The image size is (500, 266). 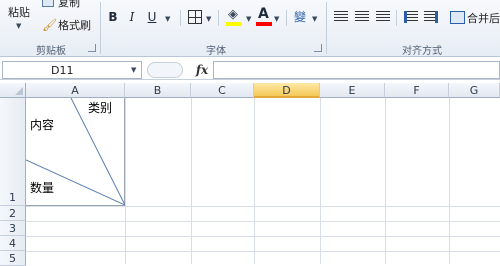 I want to click on decrease-indent-icon, so click(x=411, y=17).